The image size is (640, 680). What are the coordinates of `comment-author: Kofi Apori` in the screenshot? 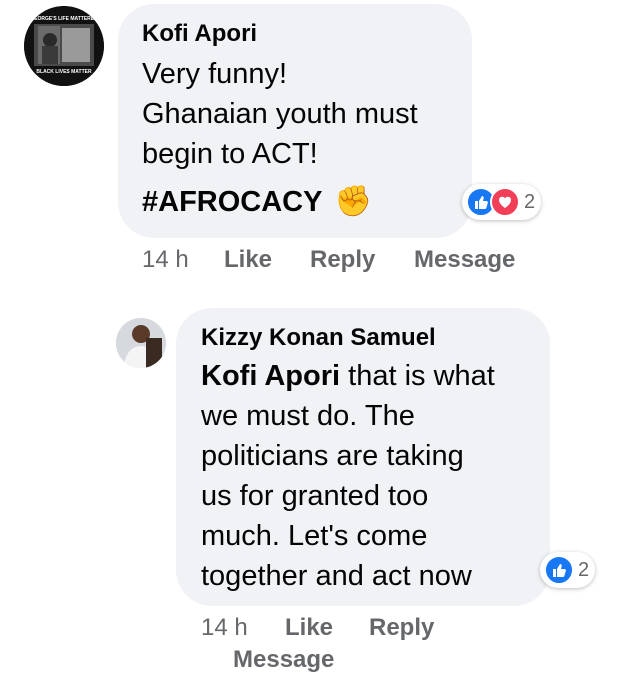 It's located at (199, 34).